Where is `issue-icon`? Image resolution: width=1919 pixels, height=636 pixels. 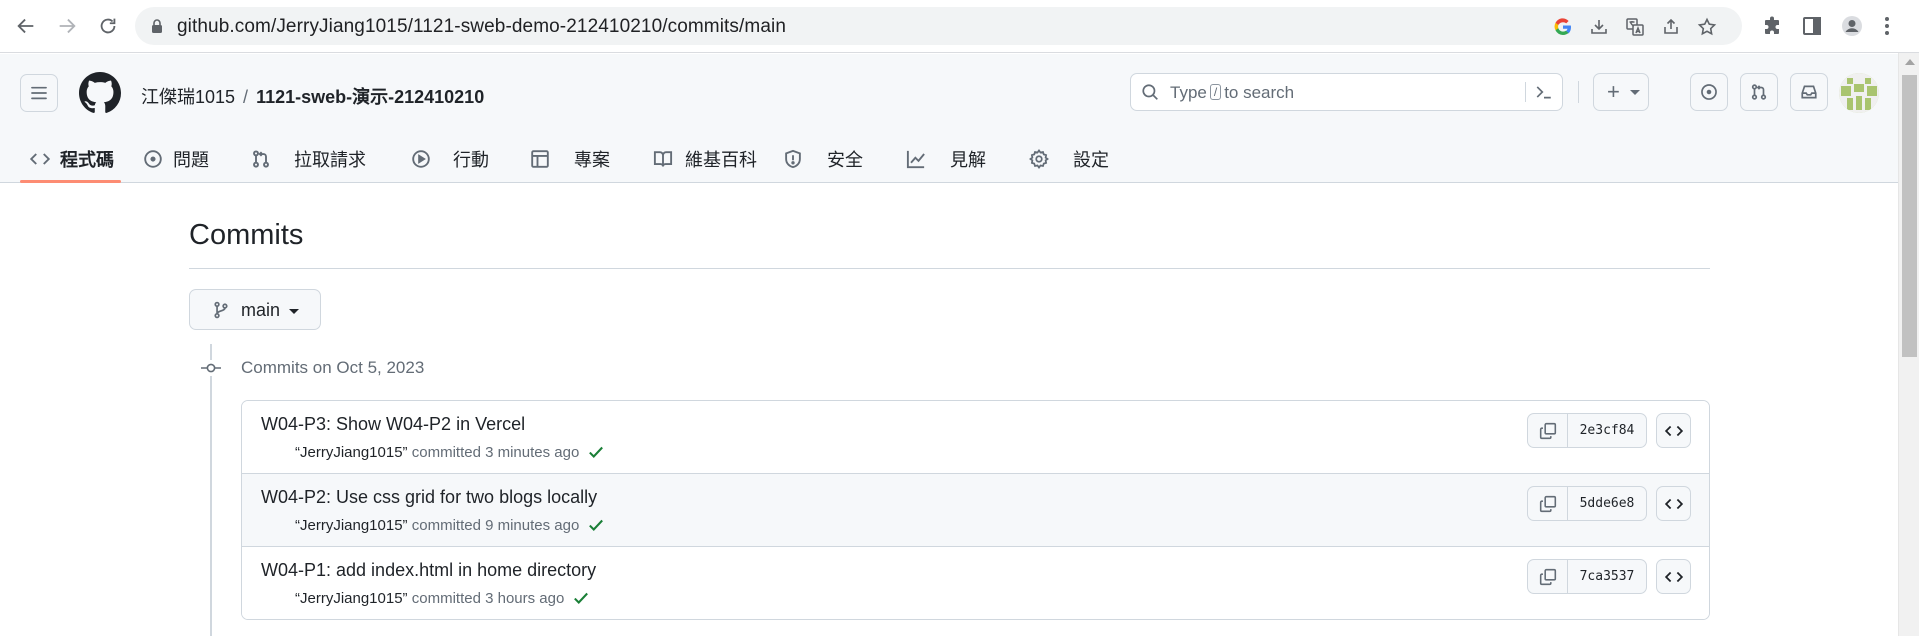 issue-icon is located at coordinates (153, 159).